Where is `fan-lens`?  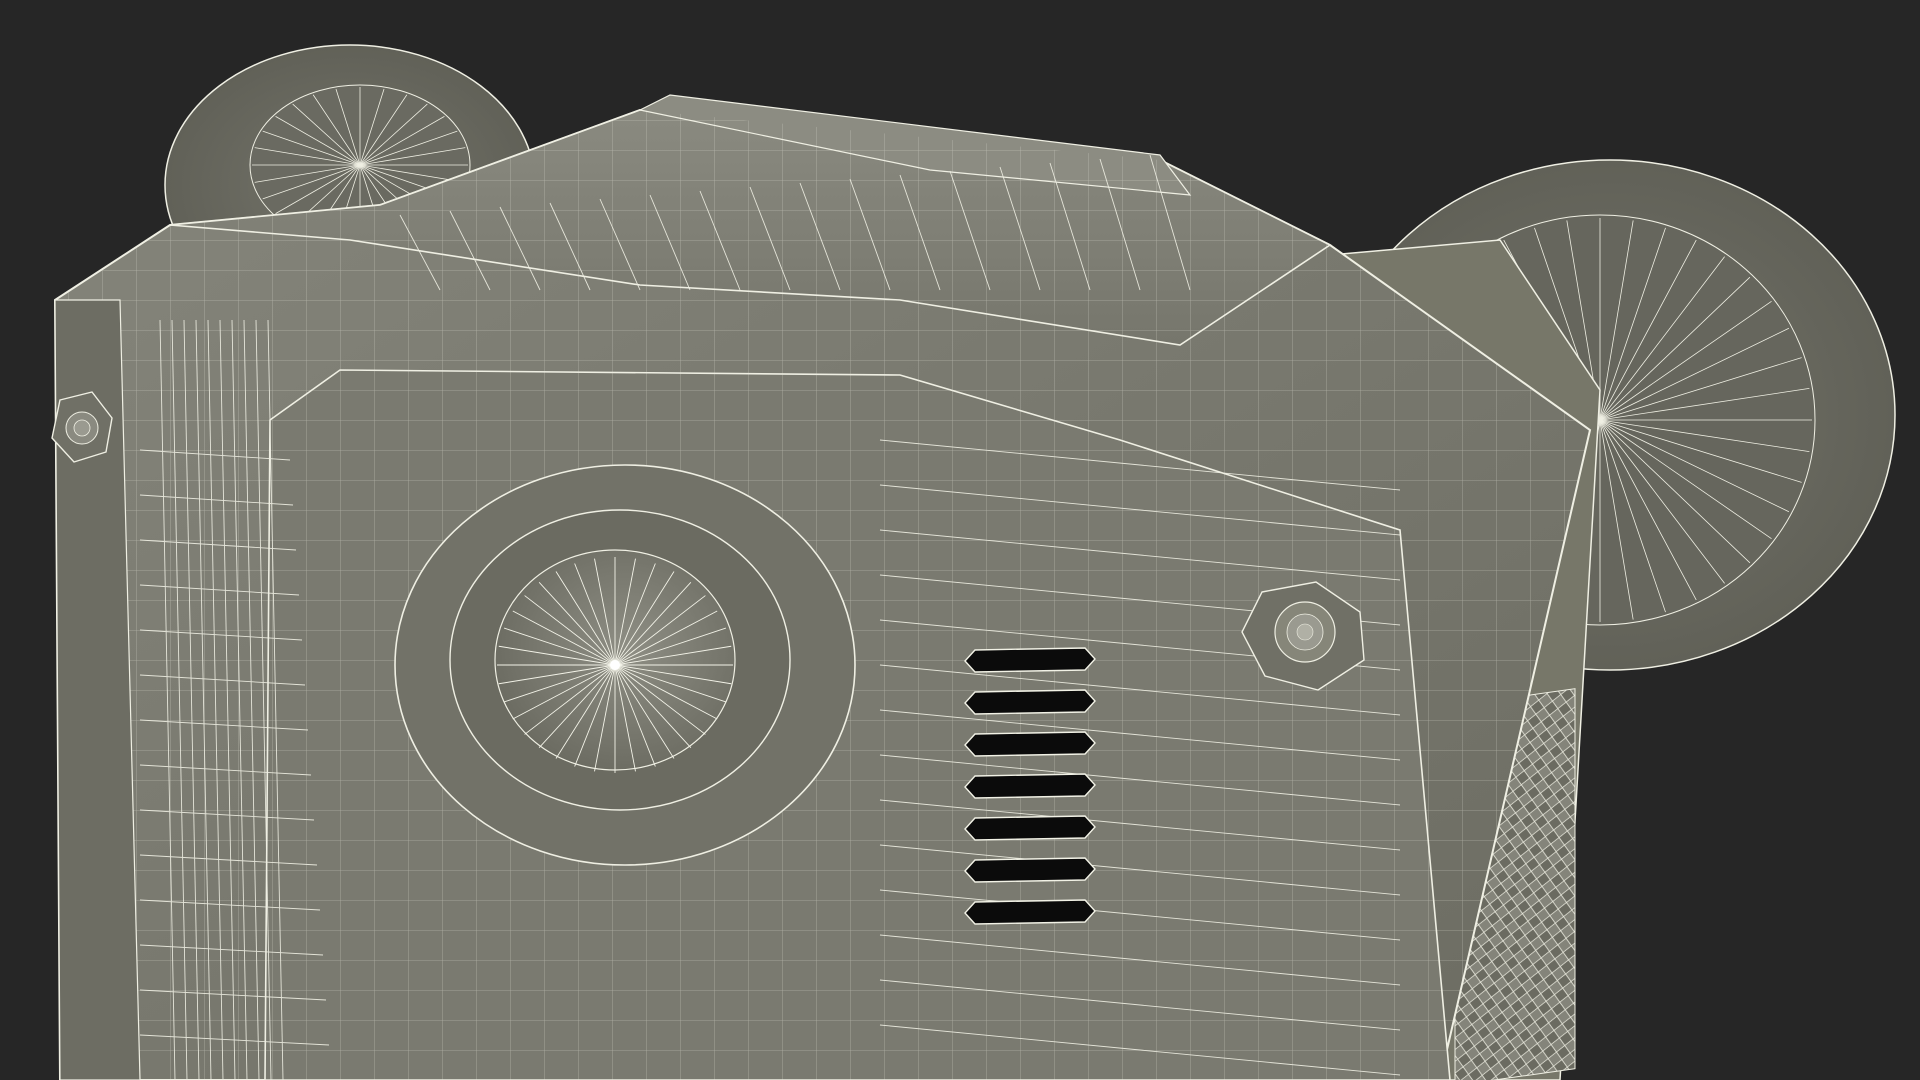
fan-lens is located at coordinates (625, 665).